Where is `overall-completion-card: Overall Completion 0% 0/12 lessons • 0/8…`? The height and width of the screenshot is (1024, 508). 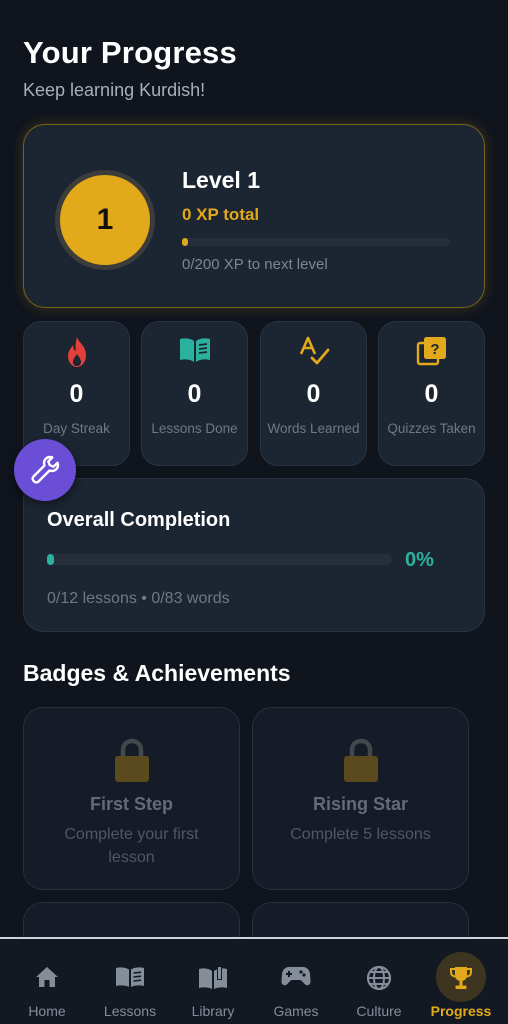
overall-completion-card: Overall Completion 0% 0/12 lessons • 0/8… is located at coordinates (254, 555).